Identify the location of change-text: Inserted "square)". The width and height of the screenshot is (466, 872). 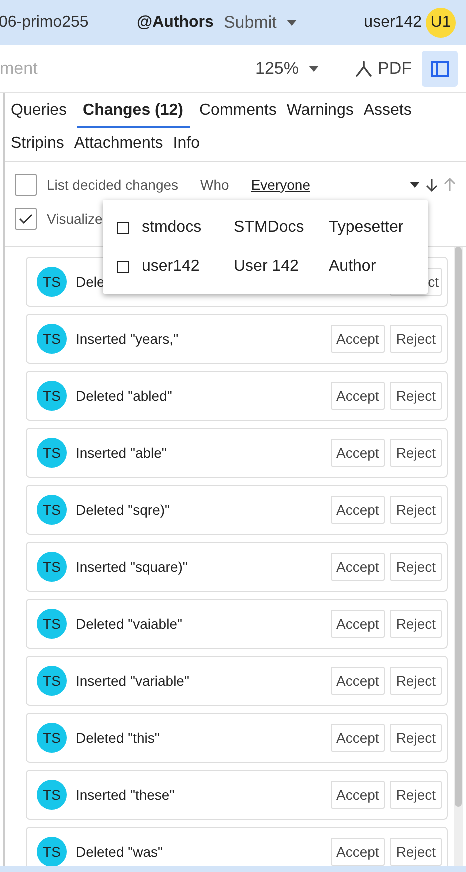
(132, 567).